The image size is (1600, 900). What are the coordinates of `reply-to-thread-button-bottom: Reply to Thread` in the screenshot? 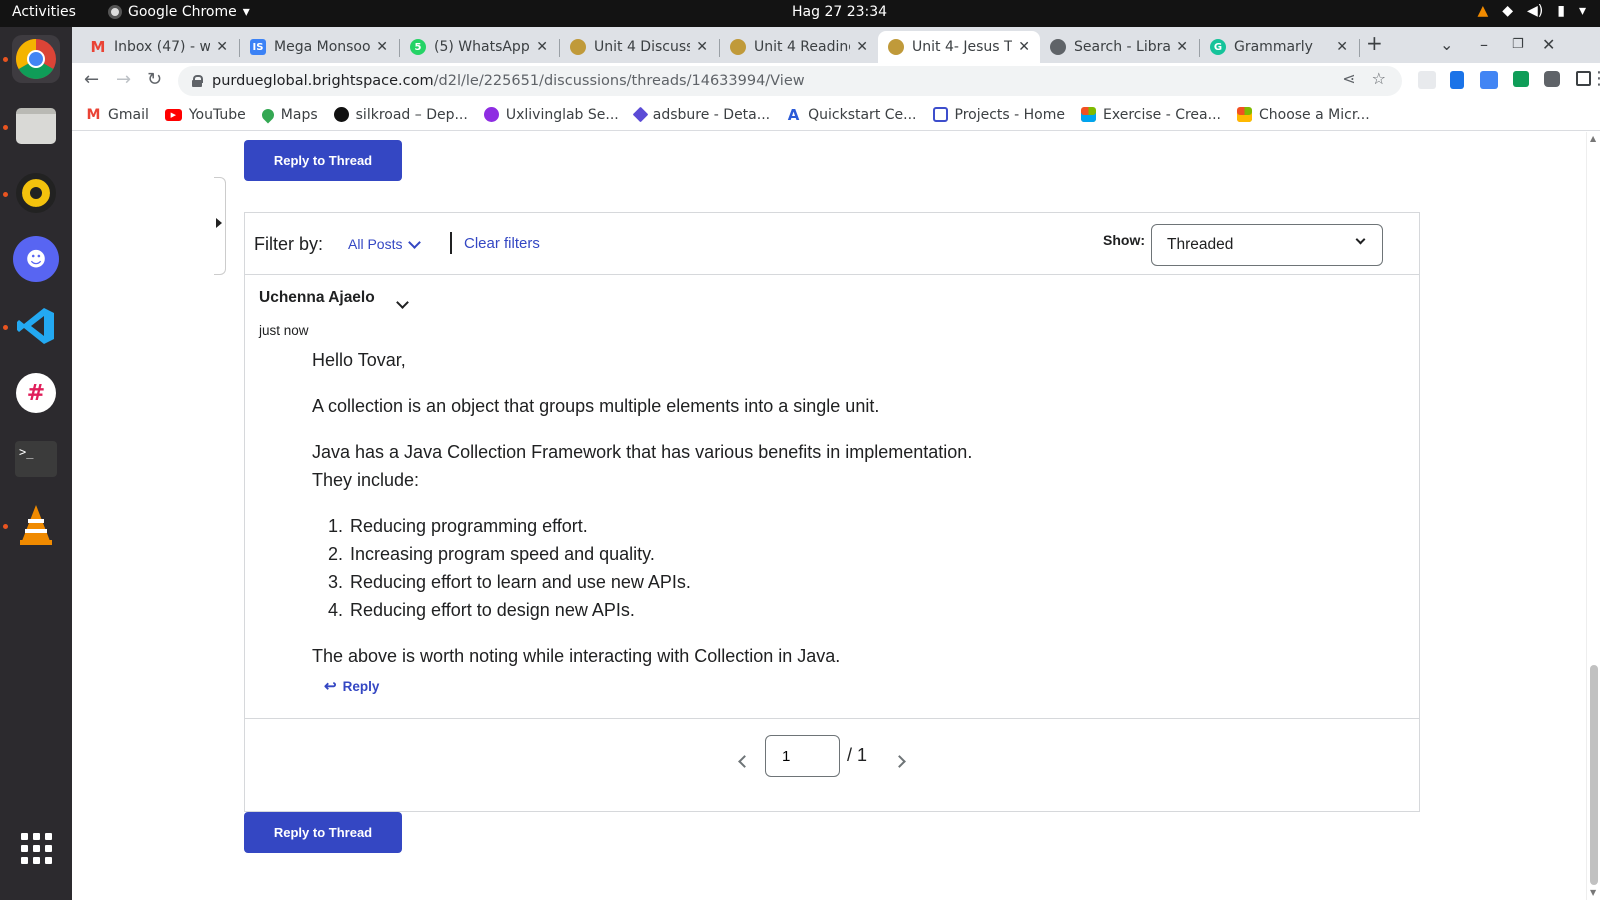 It's located at (323, 832).